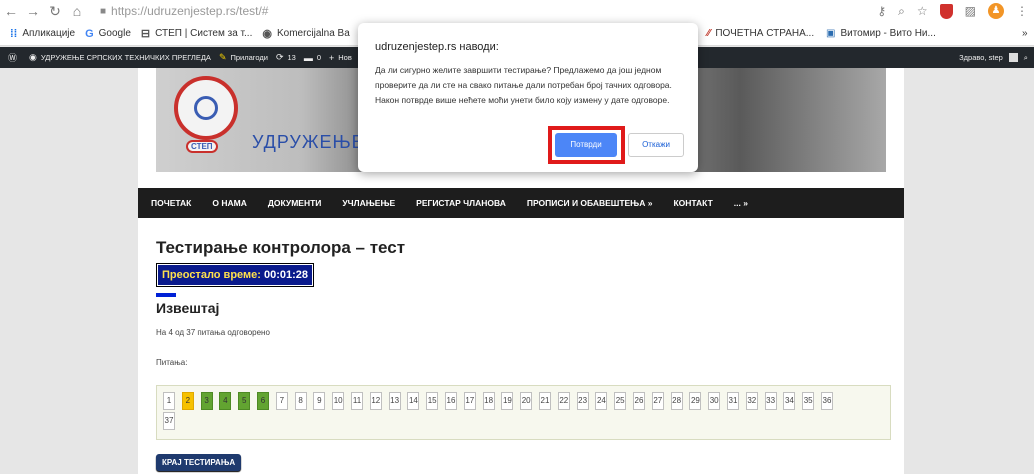 The image size is (1034, 474). What do you see at coordinates (1025, 33) in the screenshot?
I see `bookmarks-more-button: »` at bounding box center [1025, 33].